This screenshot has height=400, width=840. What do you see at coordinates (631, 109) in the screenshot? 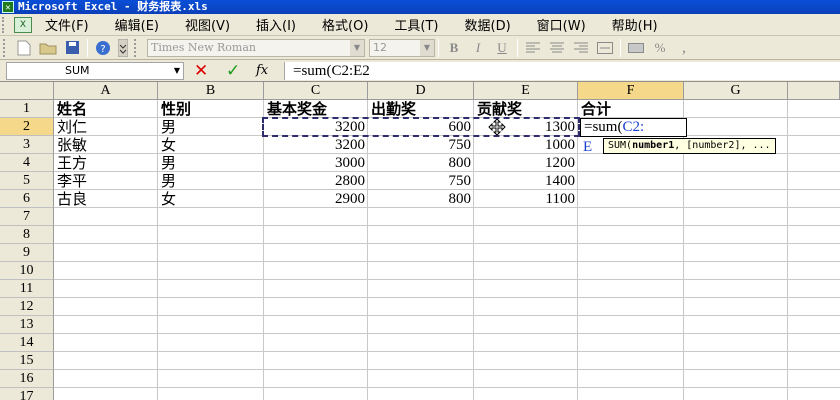
I see `header-cell: 合计` at bounding box center [631, 109].